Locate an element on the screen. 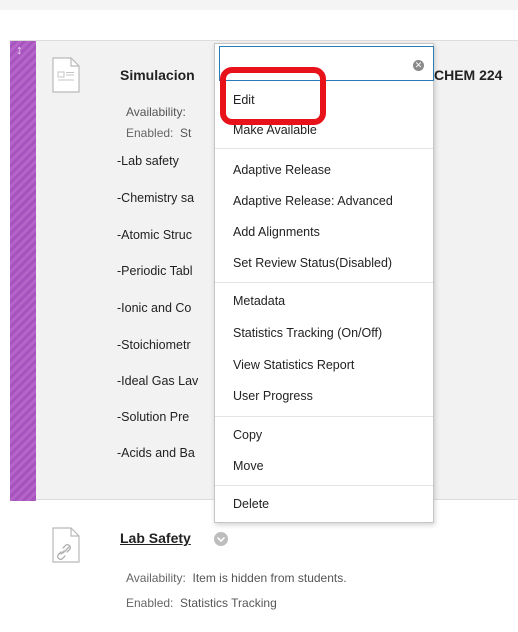  topic-item: -Ionic and Co is located at coordinates (154, 308).